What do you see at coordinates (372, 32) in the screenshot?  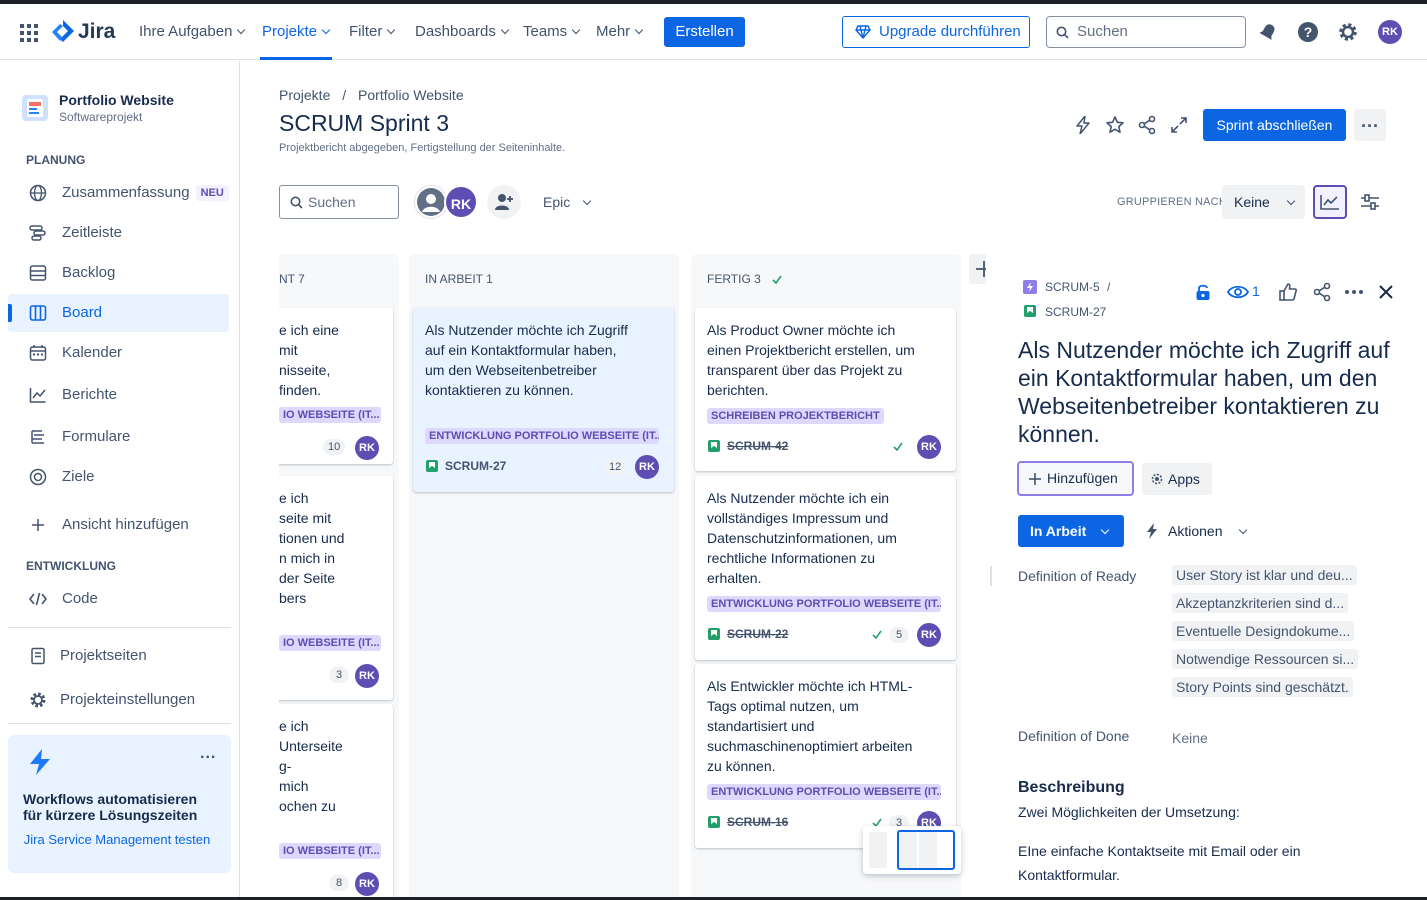 I see `nav-filter: Filter` at bounding box center [372, 32].